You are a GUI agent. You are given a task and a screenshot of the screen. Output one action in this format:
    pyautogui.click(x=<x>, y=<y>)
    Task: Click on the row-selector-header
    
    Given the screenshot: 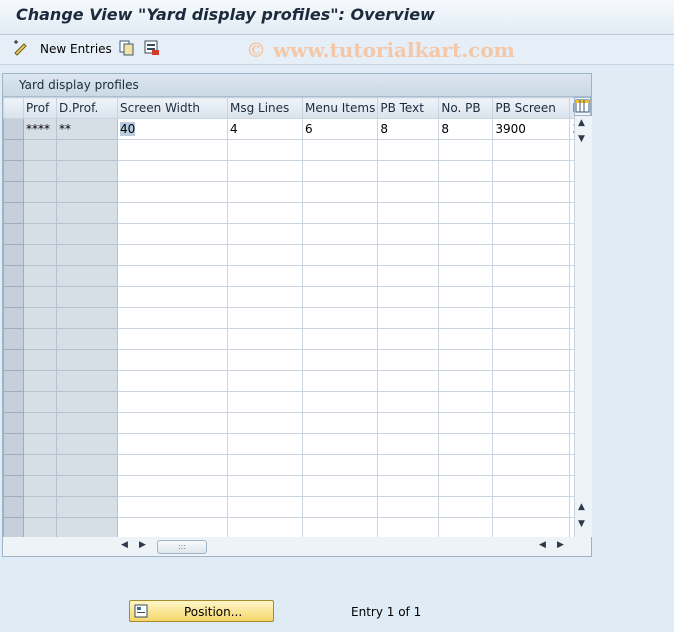 What is the action you would take?
    pyautogui.click(x=13, y=108)
    